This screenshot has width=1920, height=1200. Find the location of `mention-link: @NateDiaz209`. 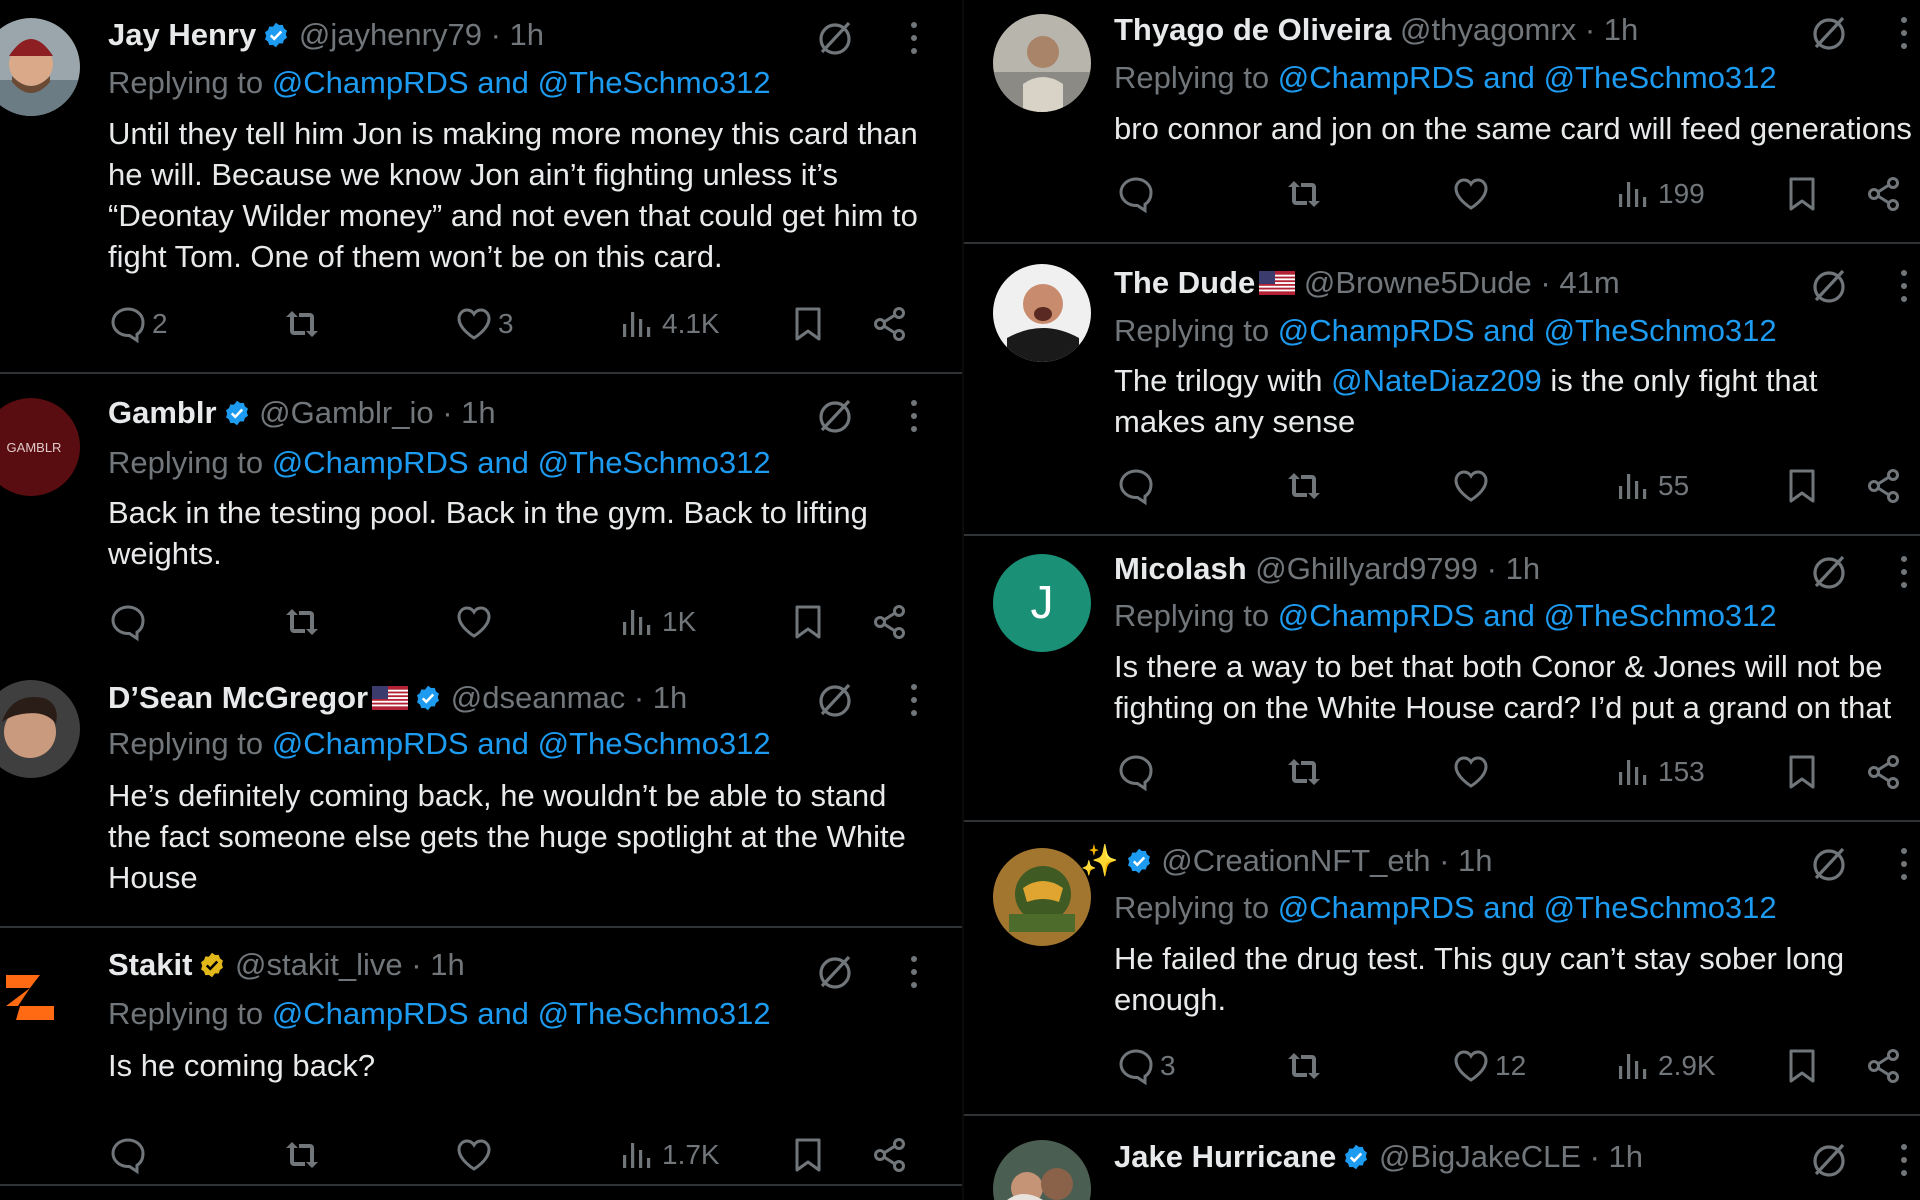

mention-link: @NateDiaz209 is located at coordinates (1436, 380).